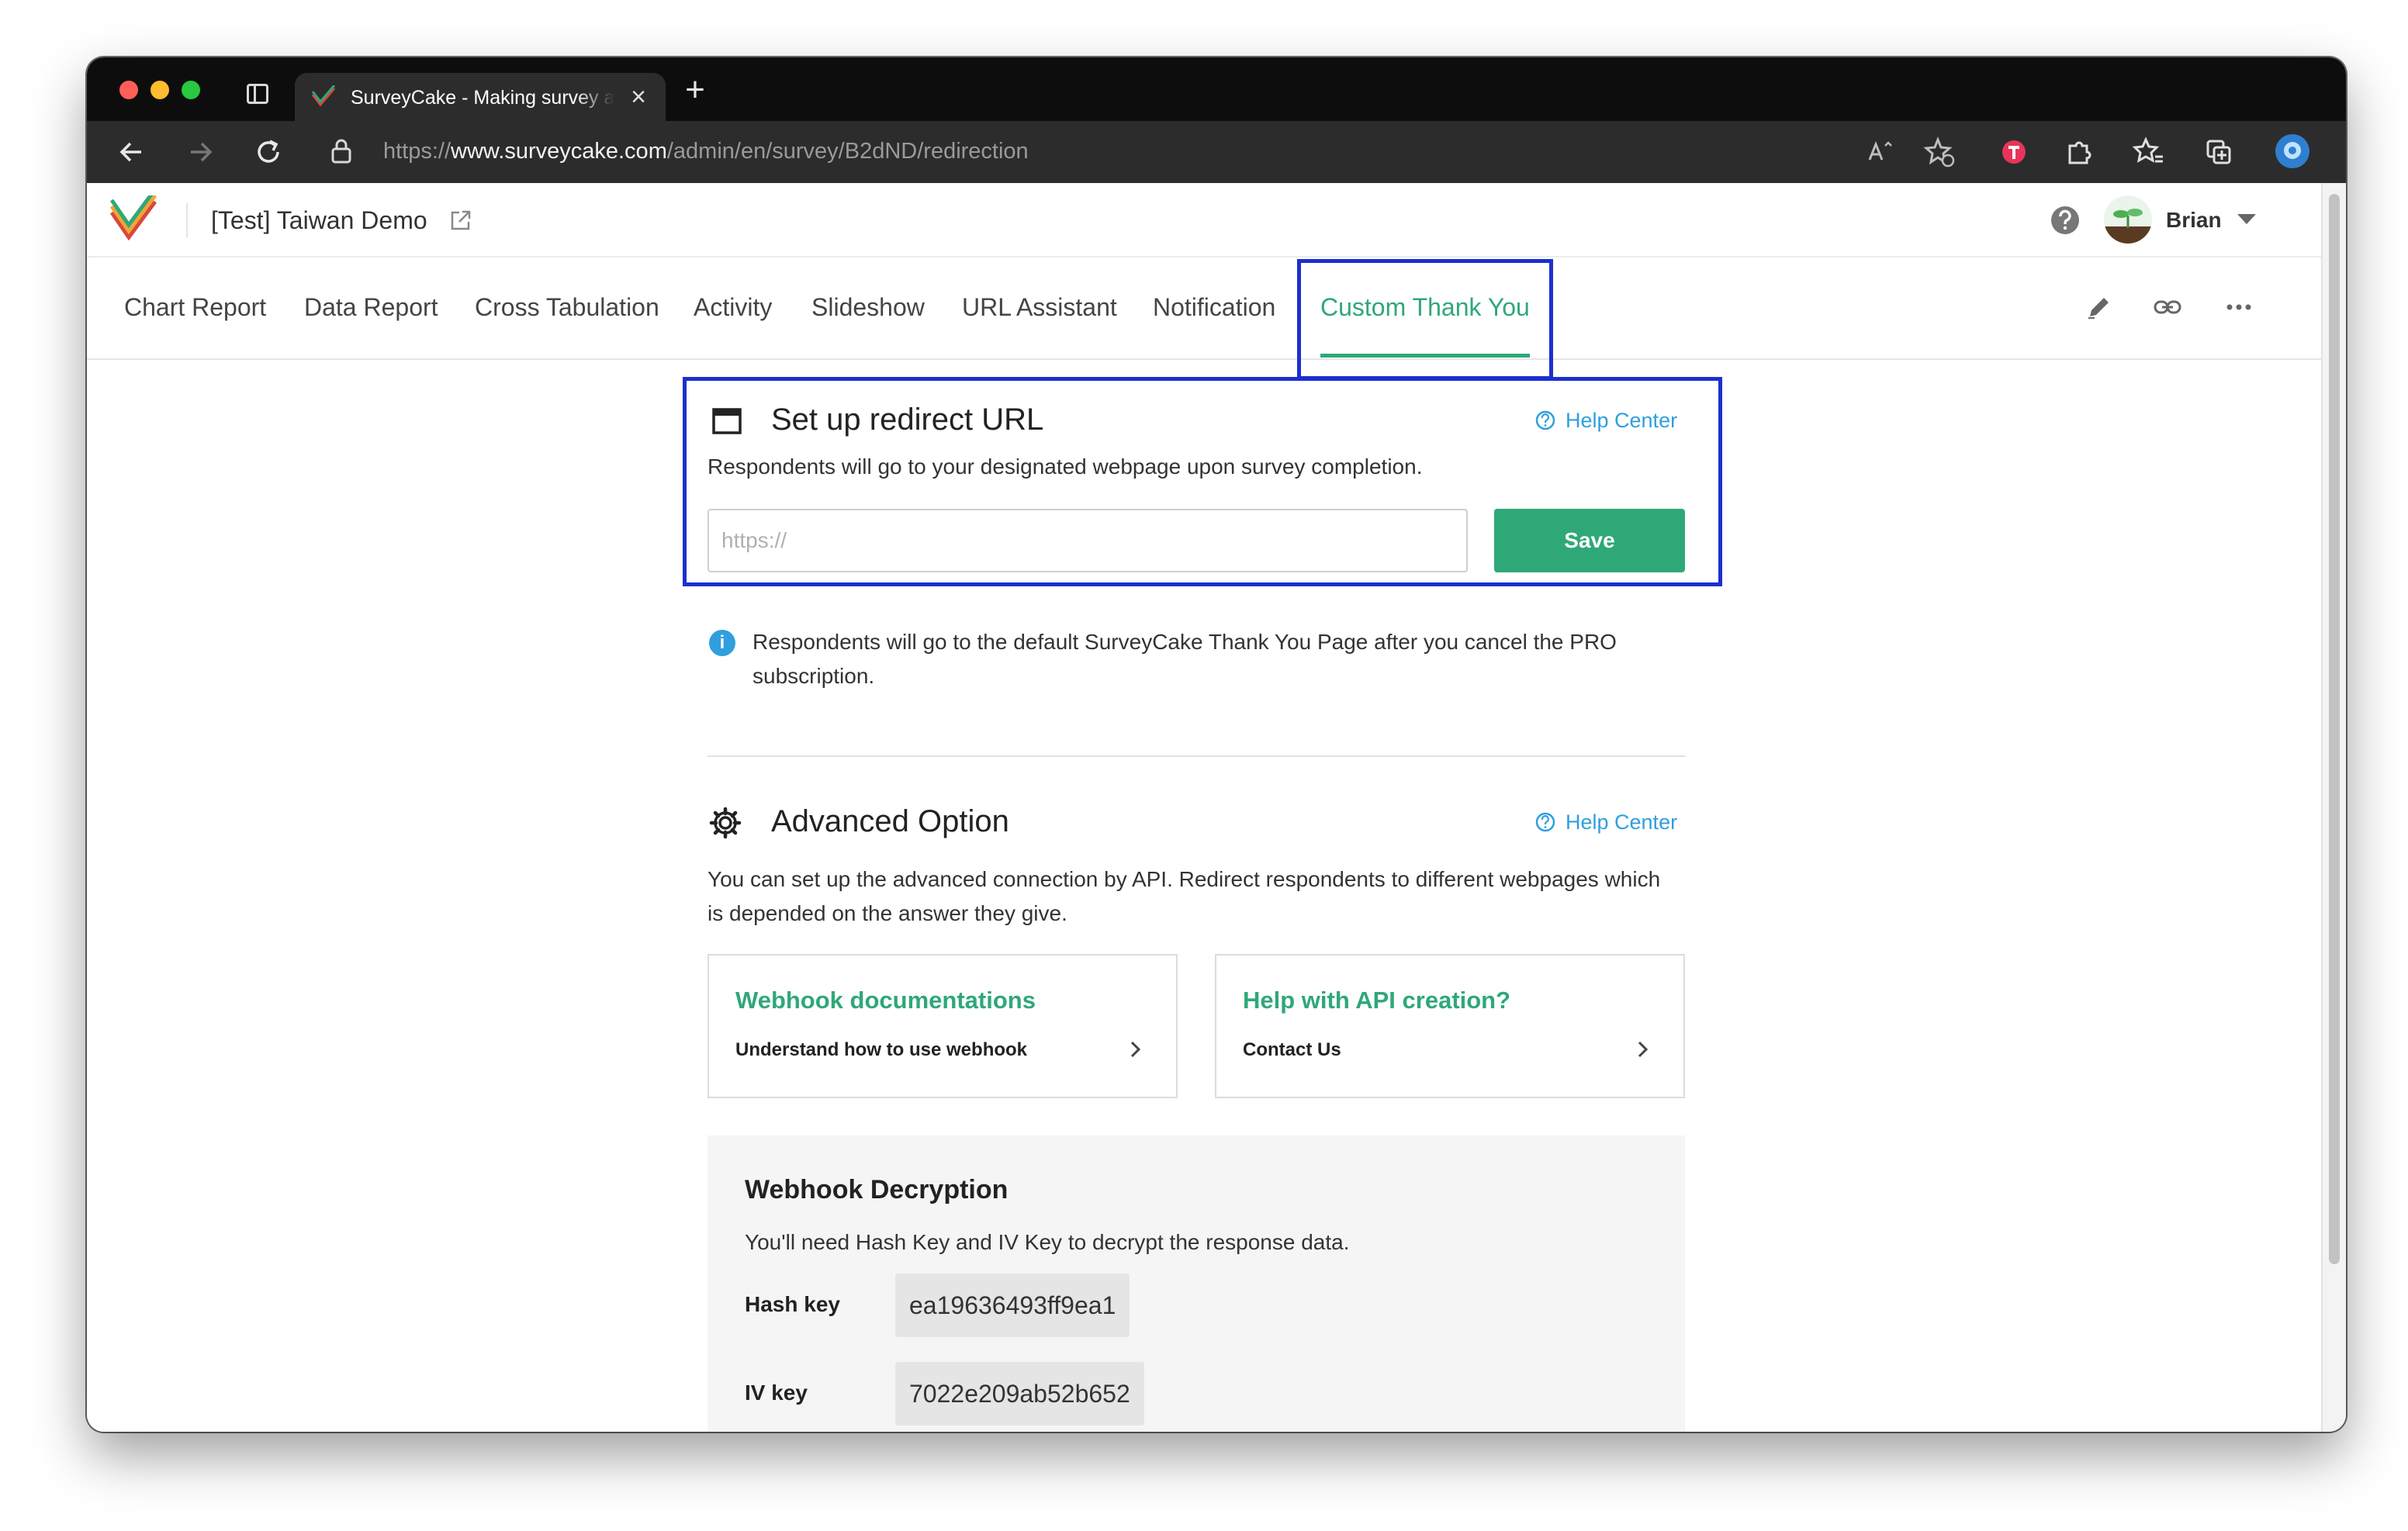  I want to click on avatar, so click(2128, 219).